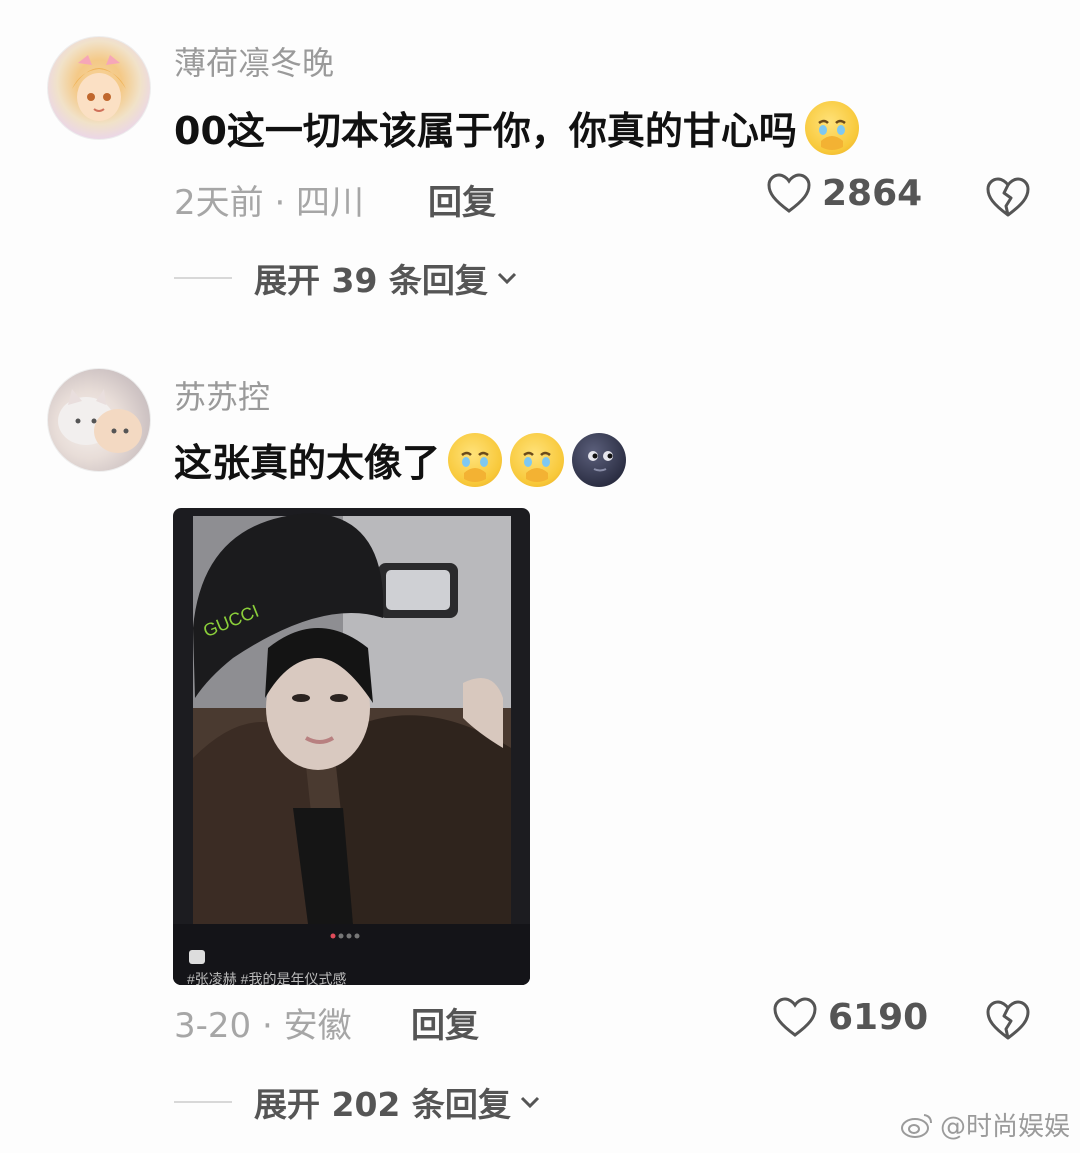  I want to click on comment-text: 这张真的太像了, so click(400, 459).